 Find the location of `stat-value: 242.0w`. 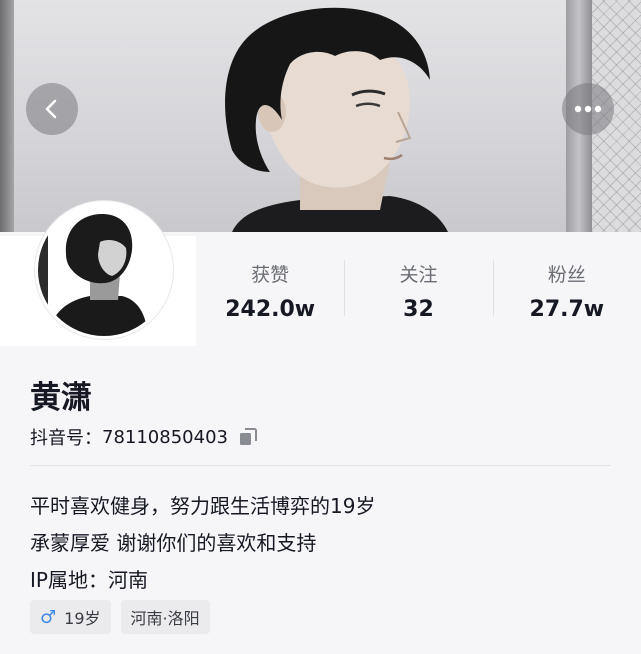

stat-value: 242.0w is located at coordinates (270, 309).